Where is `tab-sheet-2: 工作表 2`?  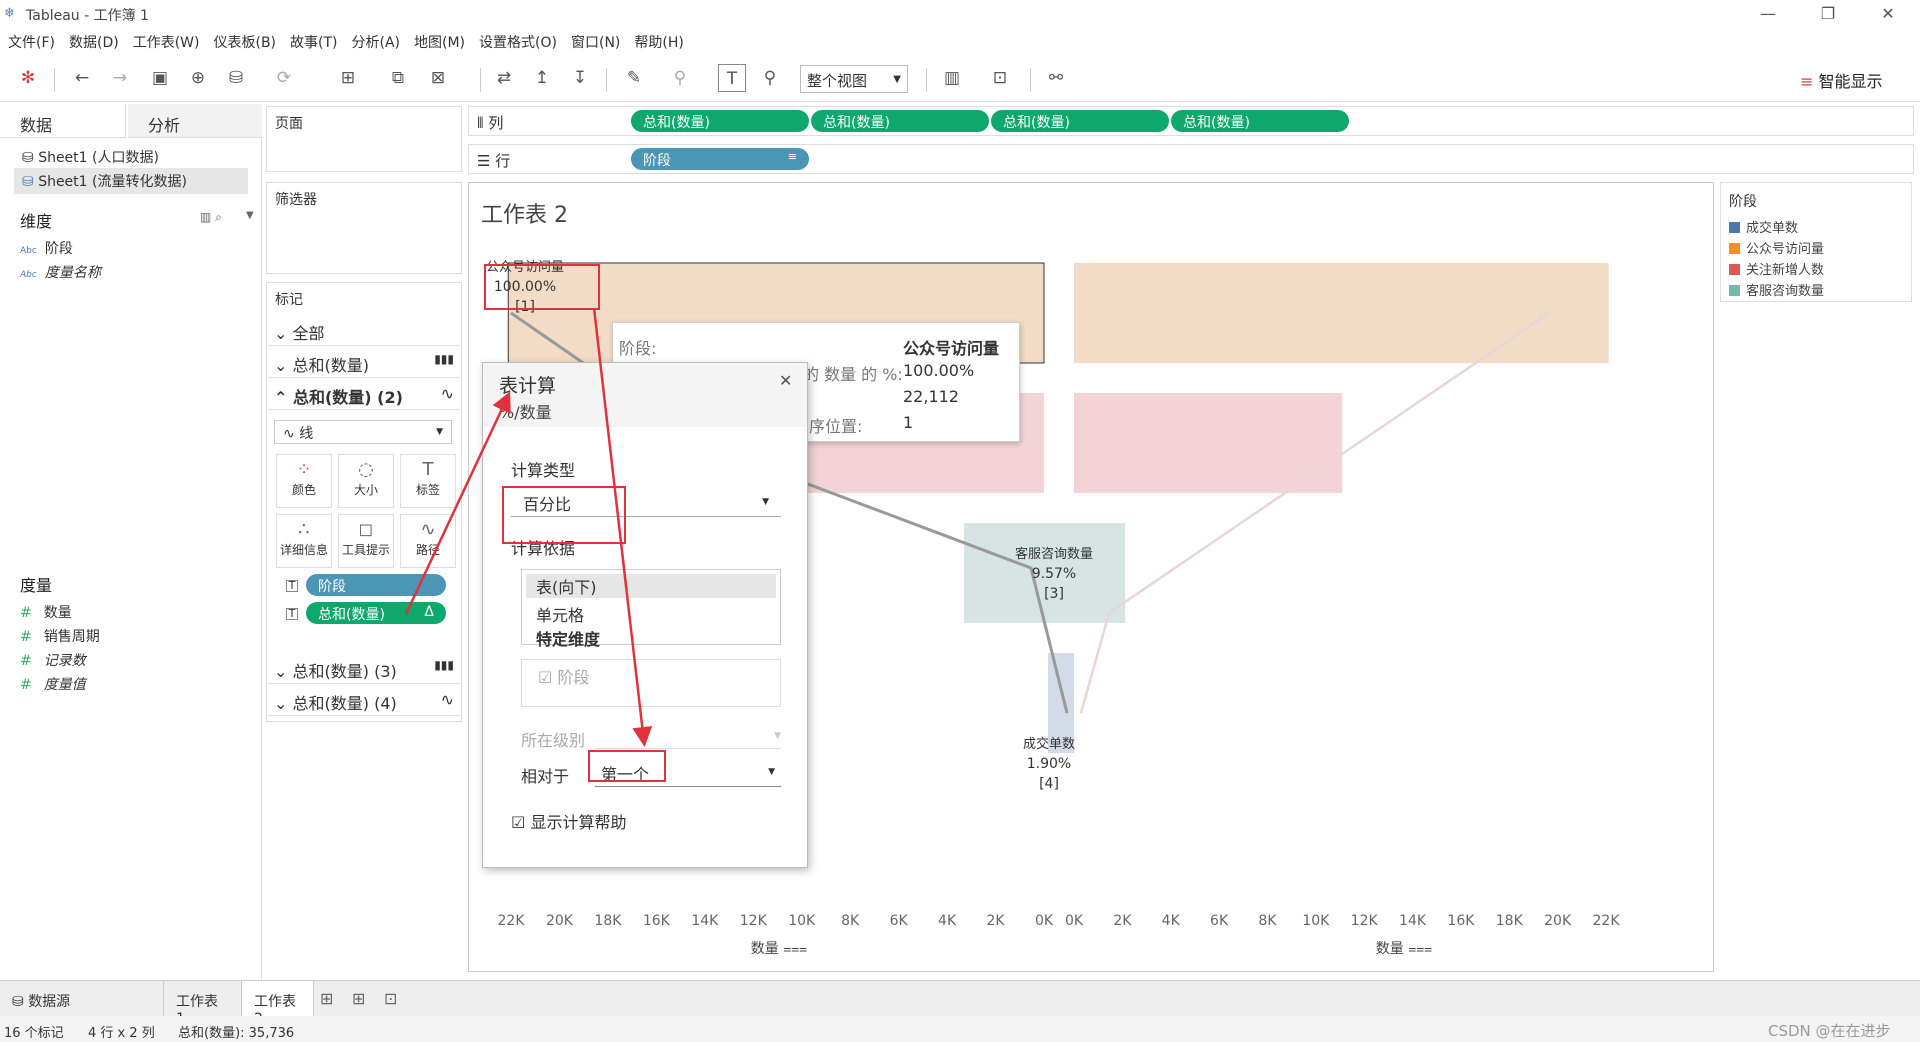
tab-sheet-2: 工作表 2 is located at coordinates (278, 1004).